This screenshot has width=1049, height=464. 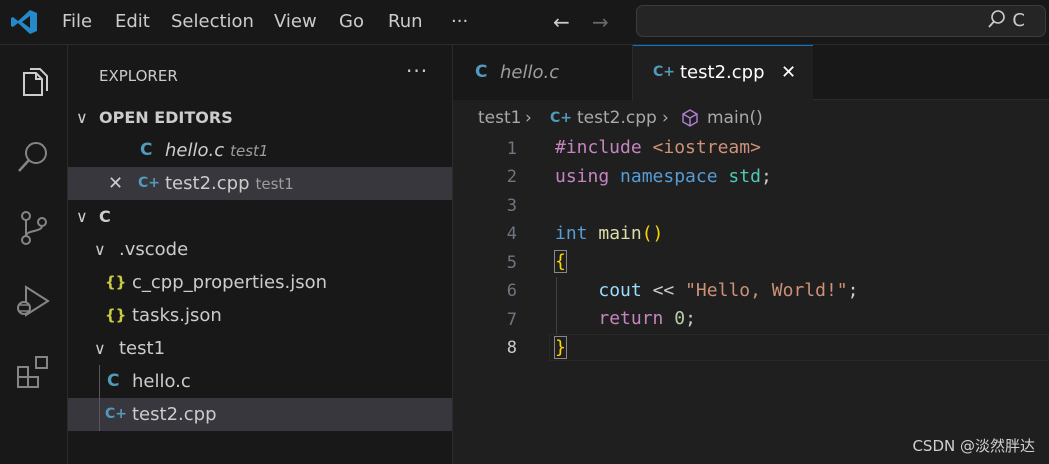 I want to click on breadcrumb-folder: test1, so click(x=499, y=118).